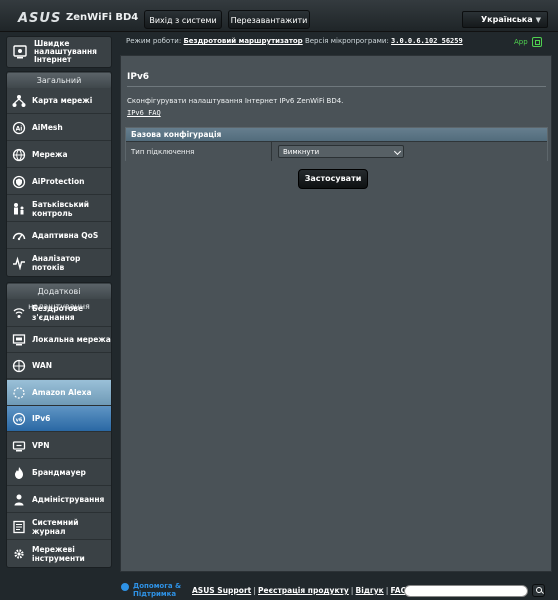 This screenshot has width=558, height=600. I want to click on svg-text: v6, so click(19, 420).